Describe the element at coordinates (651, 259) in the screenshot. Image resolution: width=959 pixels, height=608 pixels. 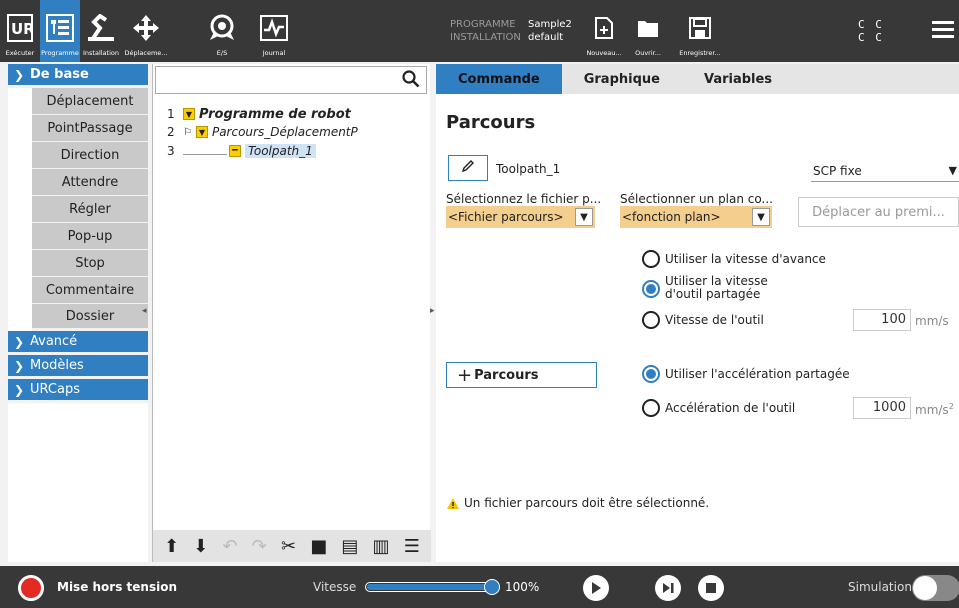
I see `radio-feed-speed` at that location.